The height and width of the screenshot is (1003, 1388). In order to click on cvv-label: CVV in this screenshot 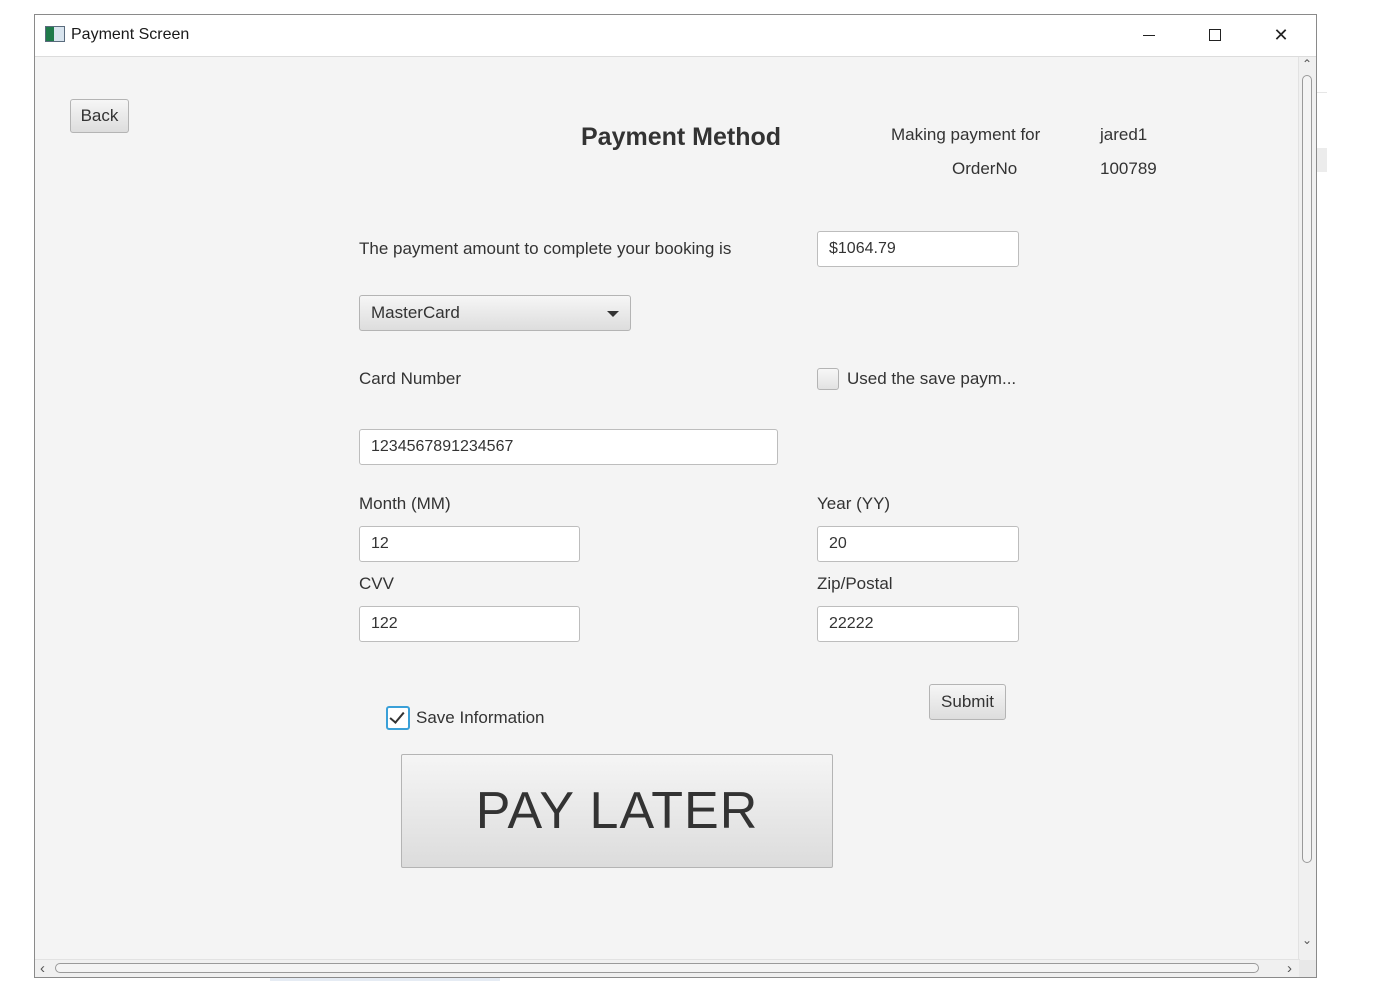, I will do `click(376, 583)`.